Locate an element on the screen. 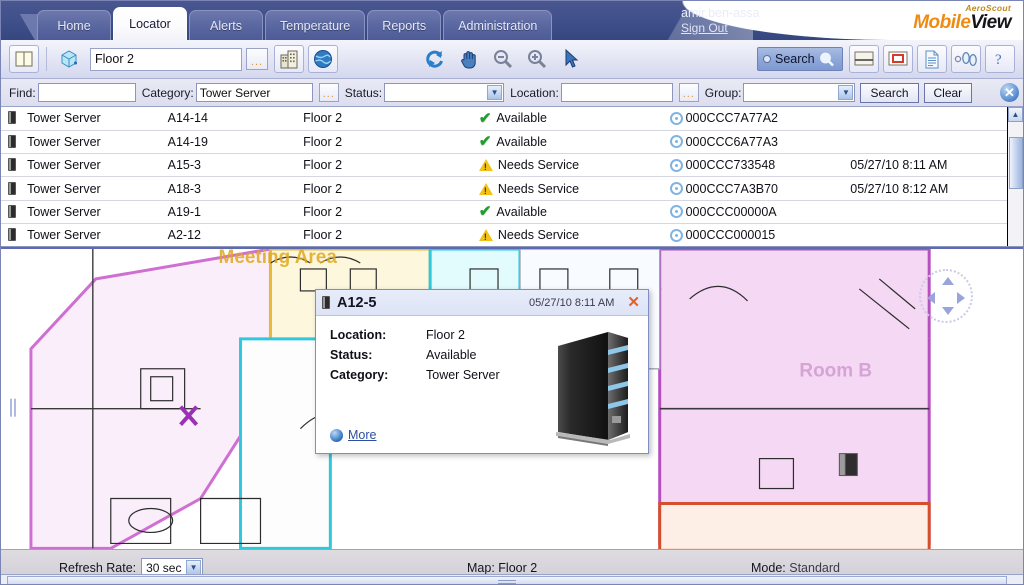 This screenshot has width=1024, height=585. split-view-icon is located at coordinates (864, 59).